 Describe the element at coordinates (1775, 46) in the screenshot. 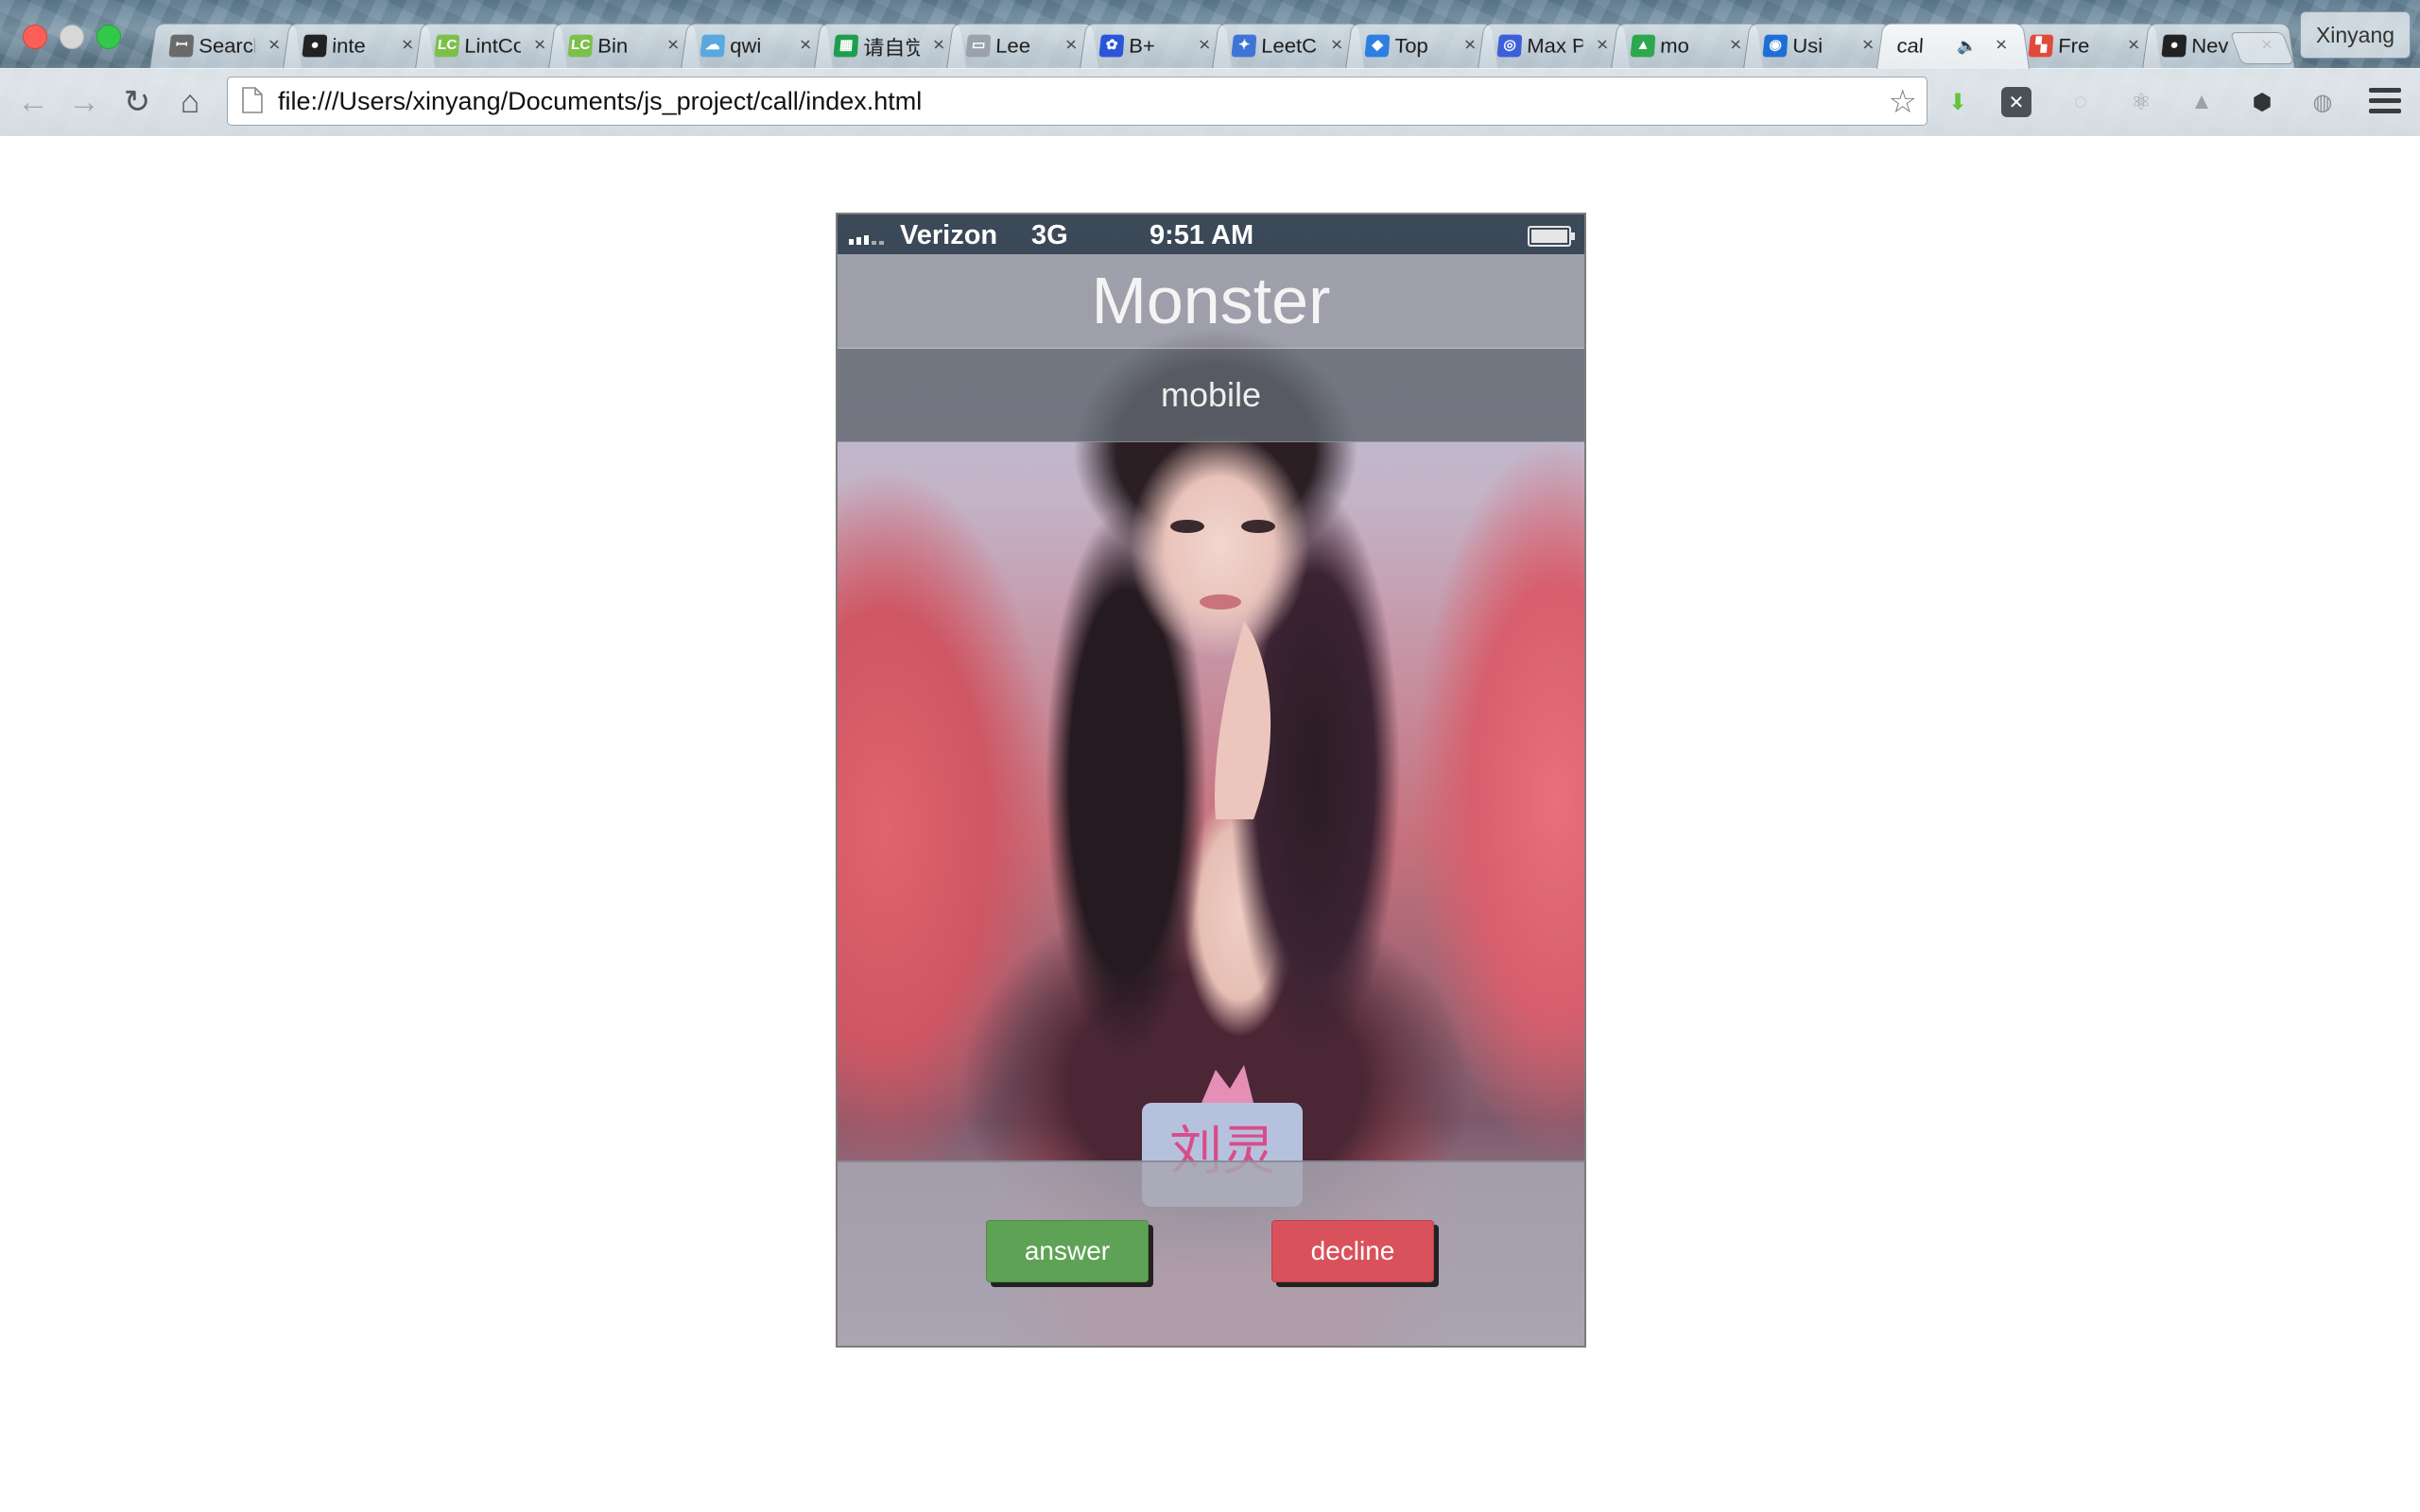

I see `tab-favicon-icon: ◉` at that location.